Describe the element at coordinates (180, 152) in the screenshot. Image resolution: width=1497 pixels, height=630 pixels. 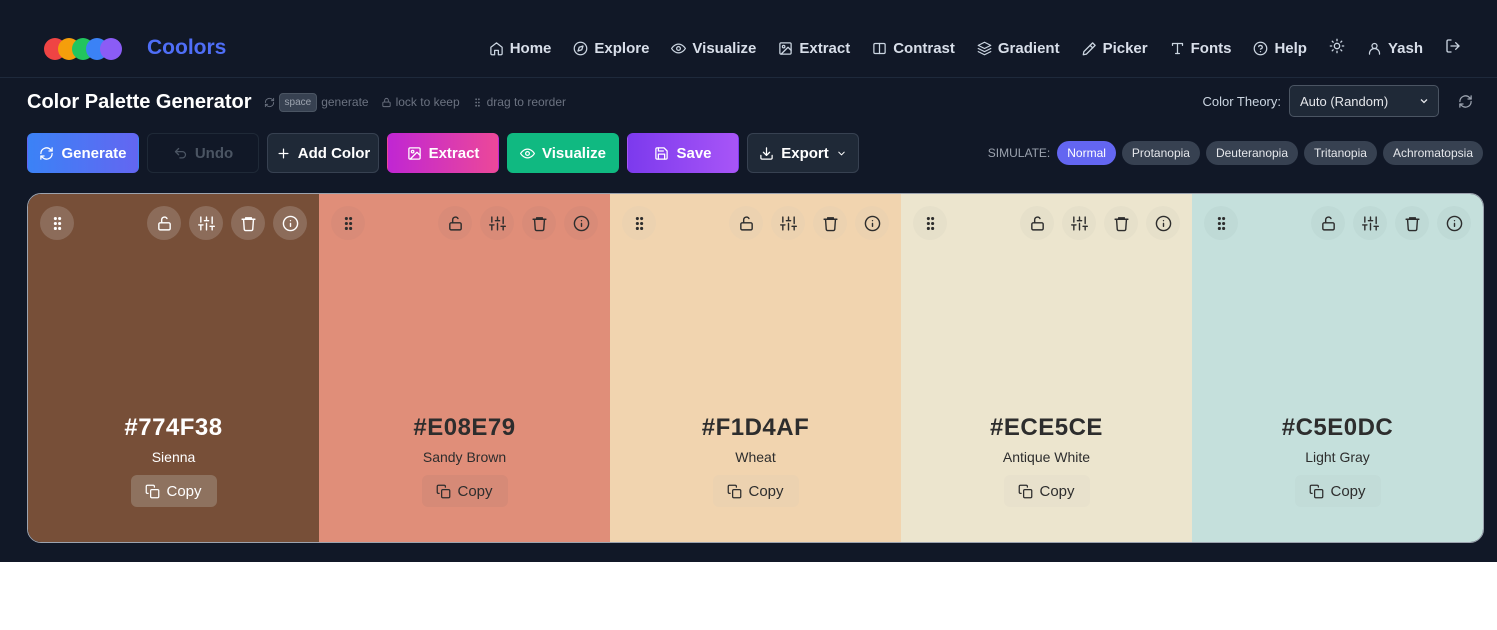
I see `undo-icon` at that location.